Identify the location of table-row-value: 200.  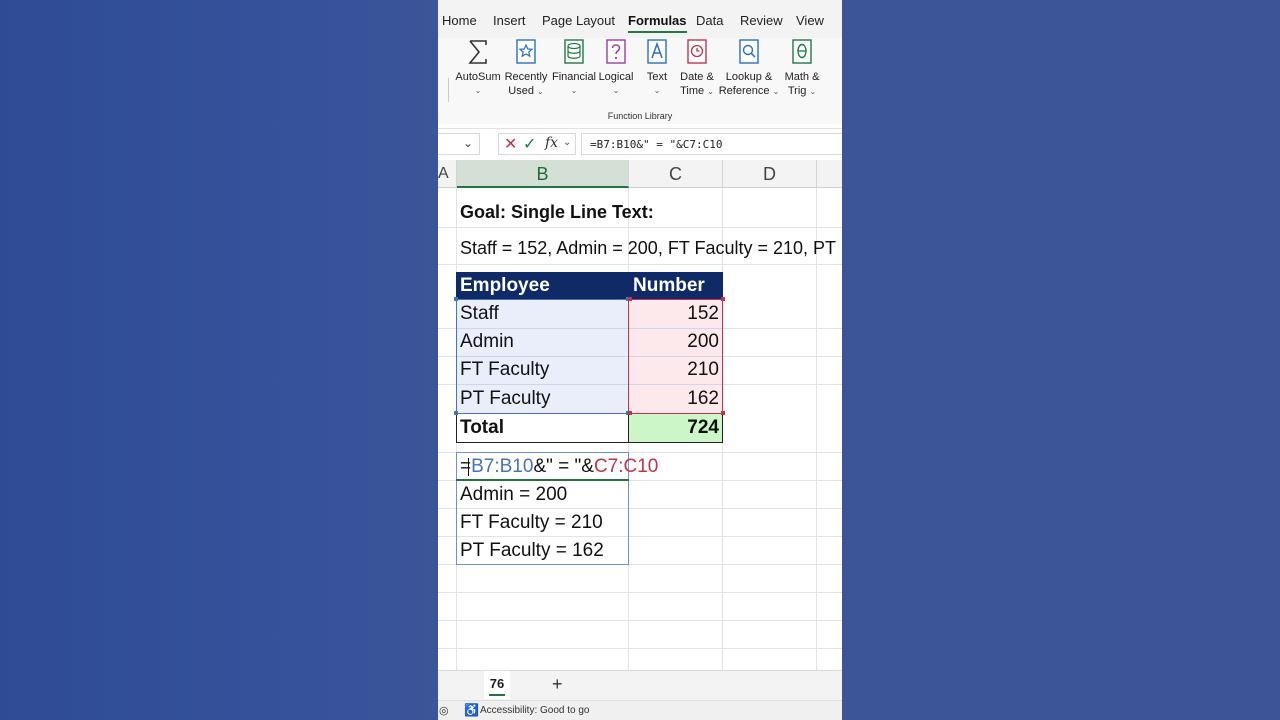
(676, 342).